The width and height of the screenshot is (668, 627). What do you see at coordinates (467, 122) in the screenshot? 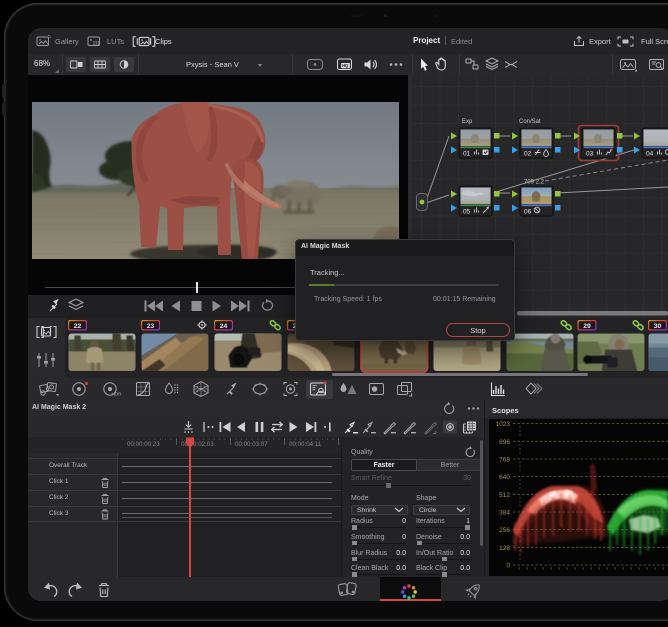
I see `svg-text: Exp` at bounding box center [467, 122].